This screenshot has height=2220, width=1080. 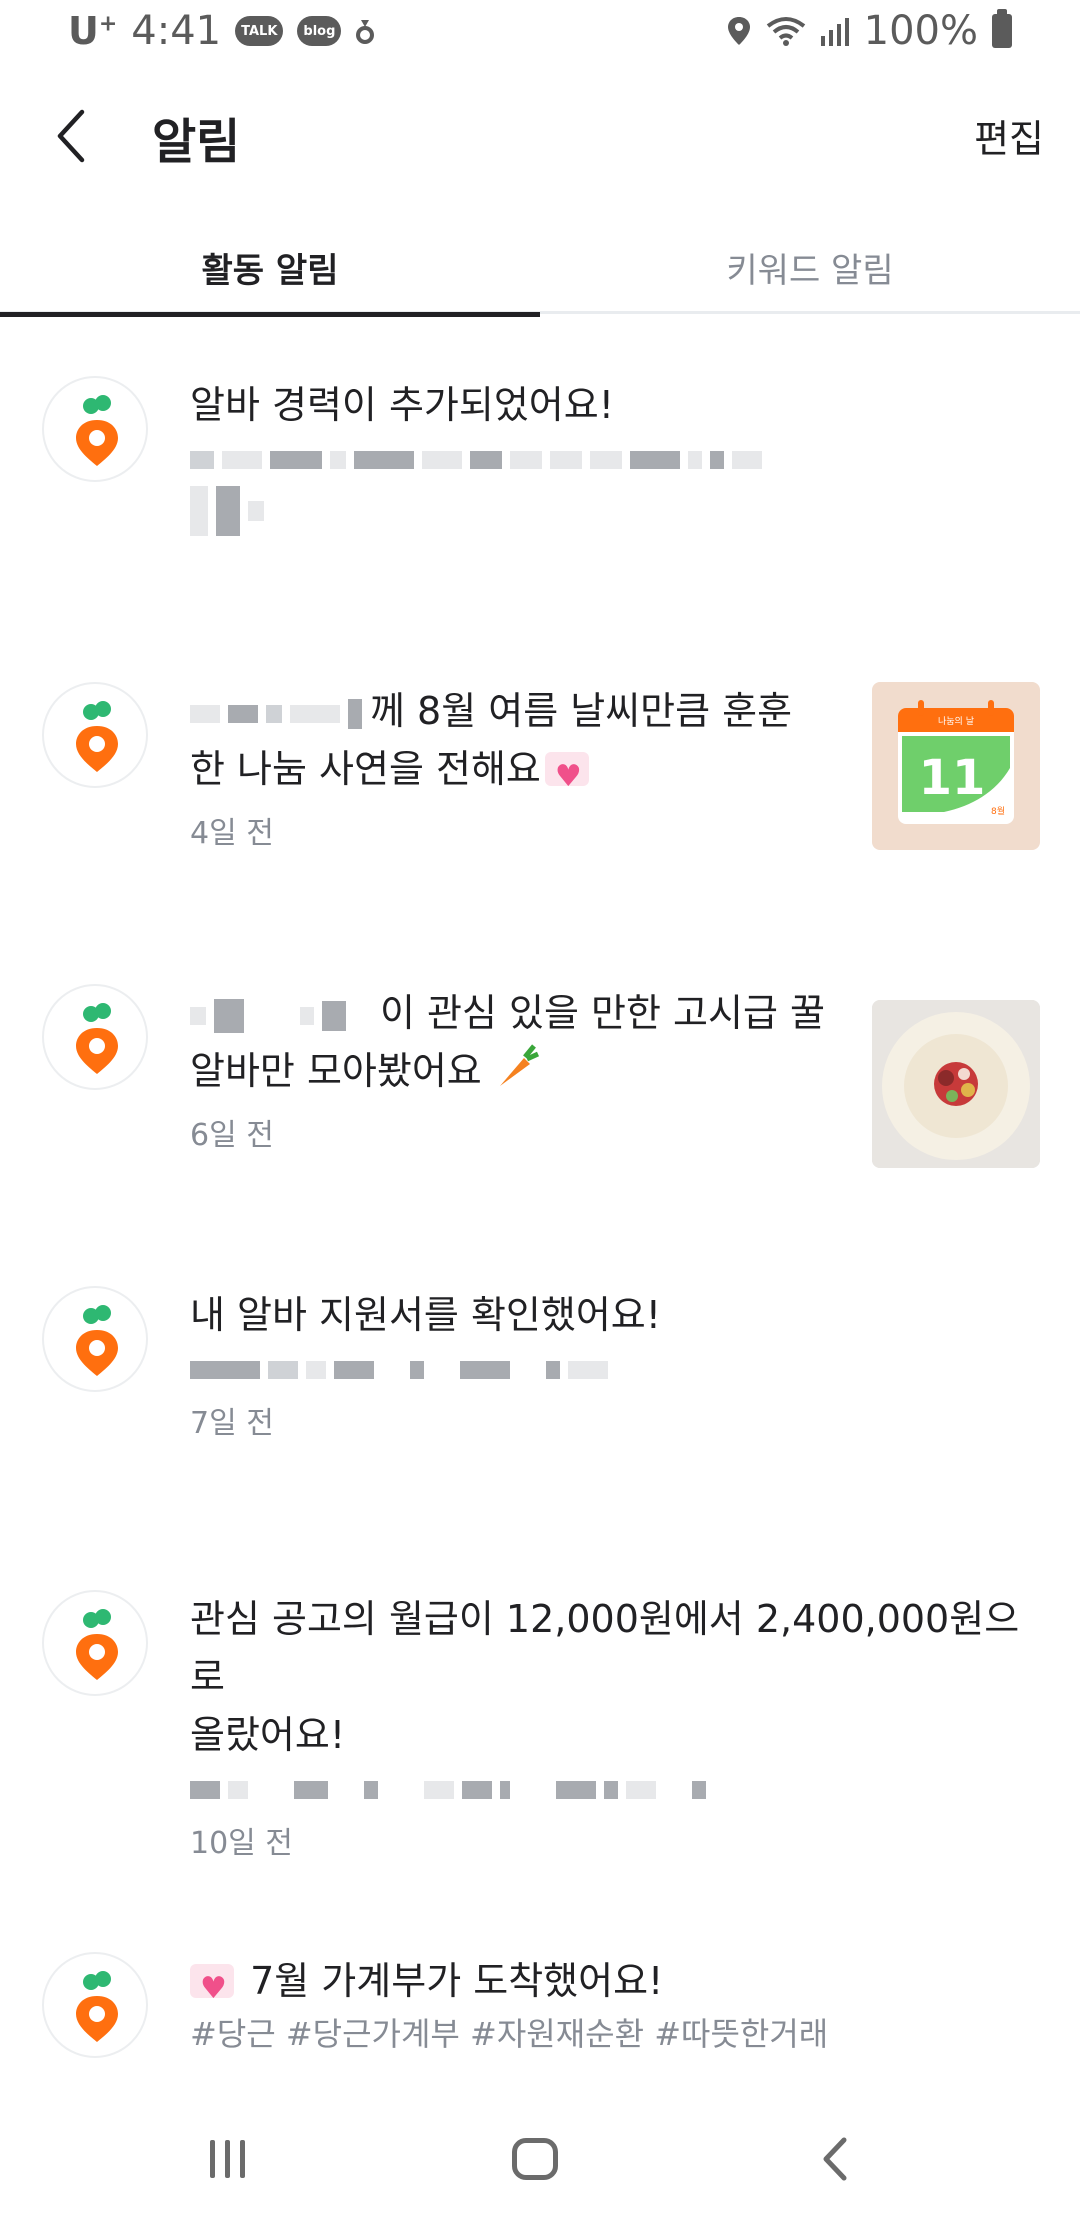 What do you see at coordinates (1002, 28) in the screenshot?
I see `battery-icon` at bounding box center [1002, 28].